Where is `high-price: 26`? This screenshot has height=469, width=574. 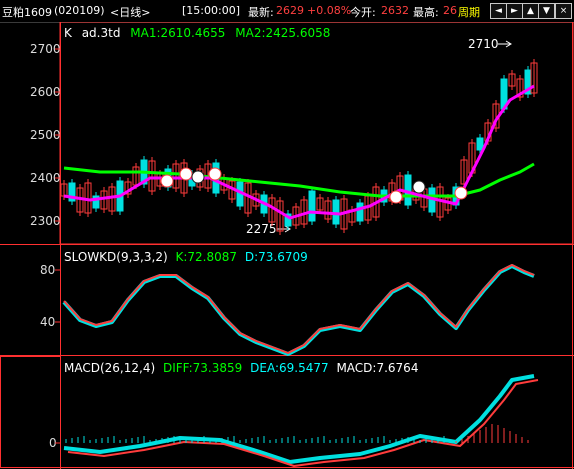 high-price: 26 is located at coordinates (450, 10).